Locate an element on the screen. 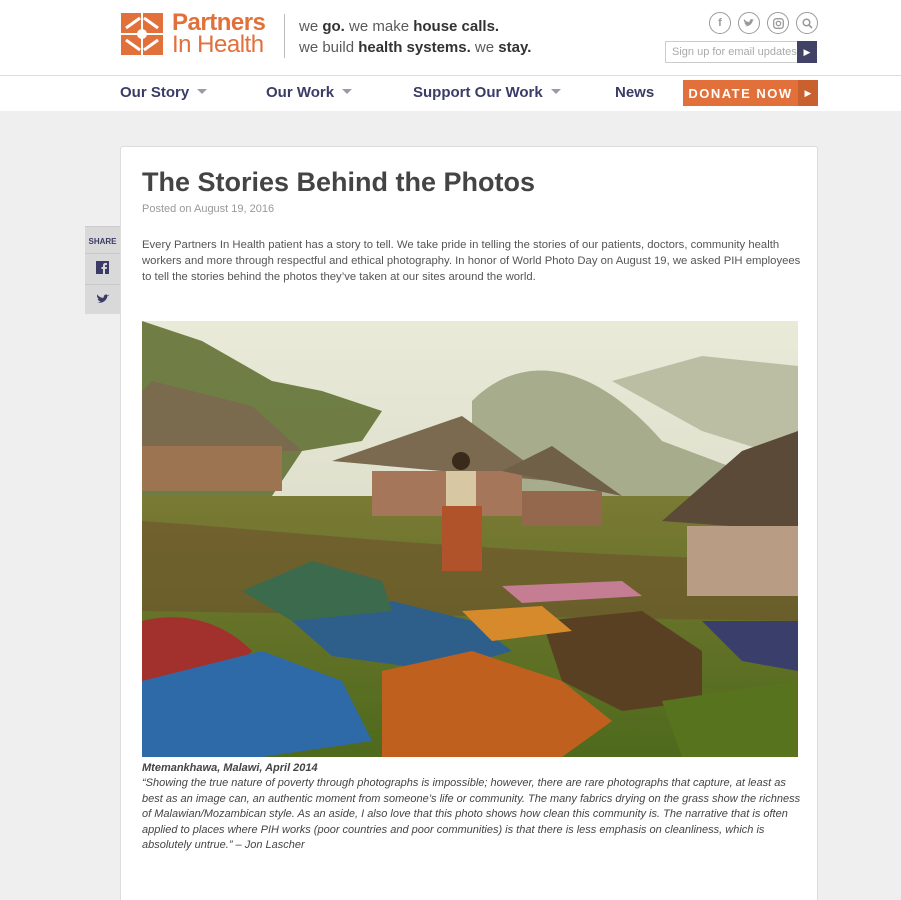 Image resolution: width=901 pixels, height=900 pixels. header-divider is located at coordinates (284, 36).